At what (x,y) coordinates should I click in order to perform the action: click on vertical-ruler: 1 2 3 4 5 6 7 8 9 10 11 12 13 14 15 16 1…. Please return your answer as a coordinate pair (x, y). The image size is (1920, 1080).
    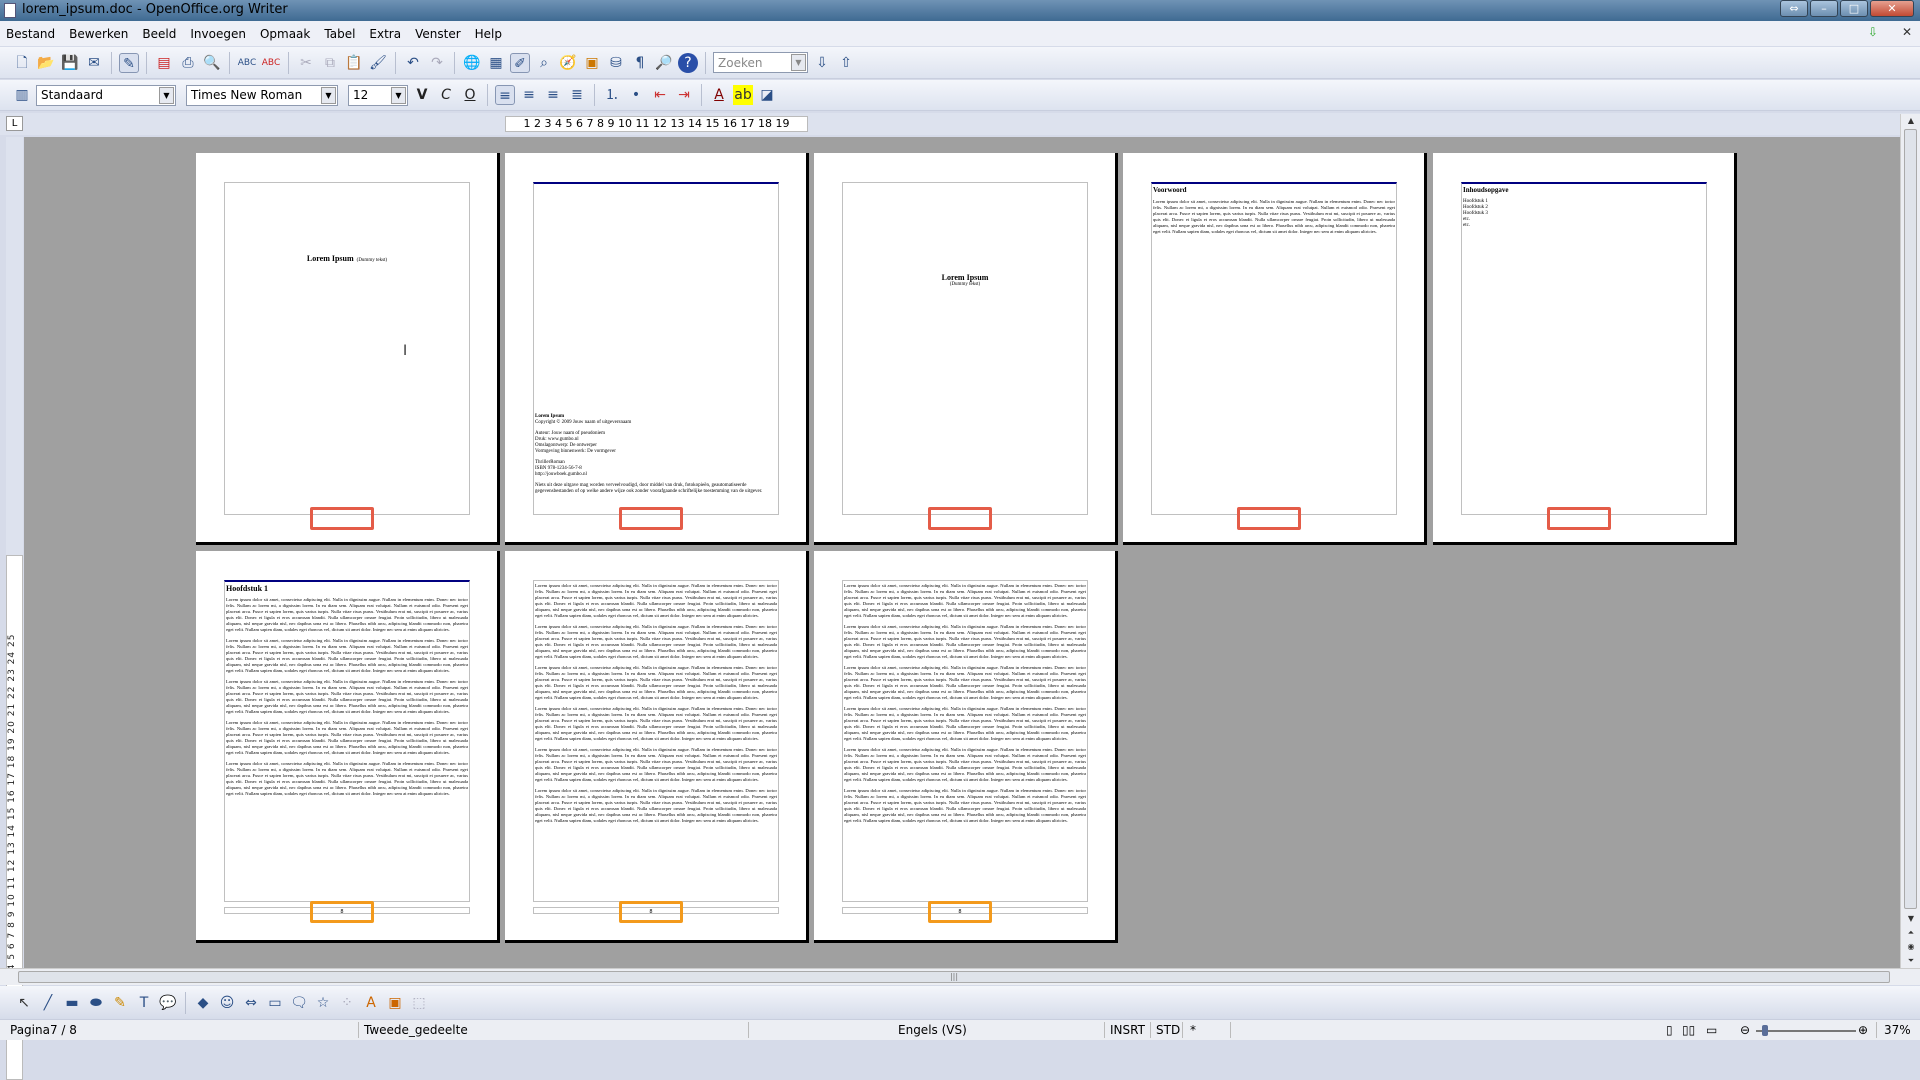
    Looking at the image, I should click on (14, 608).